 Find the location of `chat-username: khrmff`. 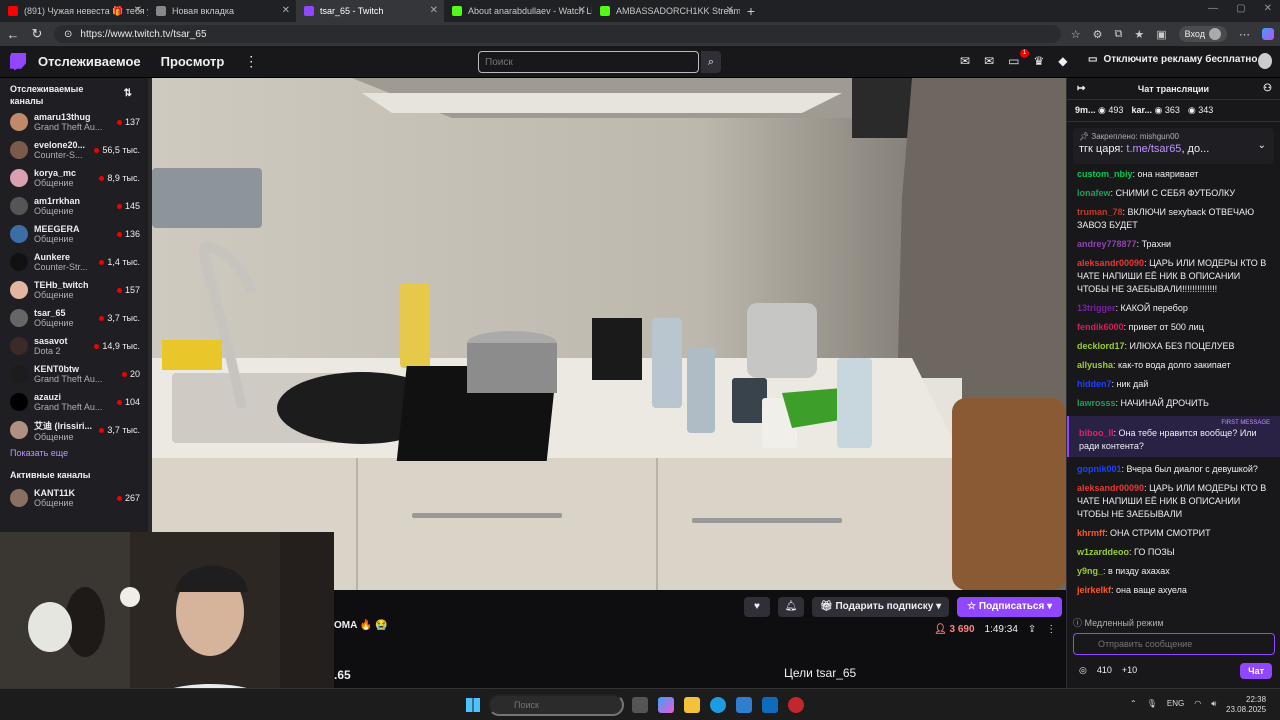

chat-username: khrmff is located at coordinates (1091, 533).